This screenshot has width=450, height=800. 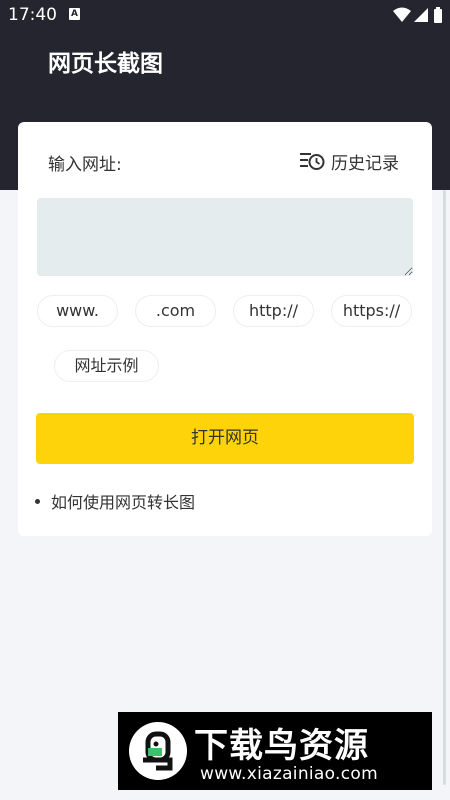 I want to click on chip-https: https://, so click(x=371, y=311).